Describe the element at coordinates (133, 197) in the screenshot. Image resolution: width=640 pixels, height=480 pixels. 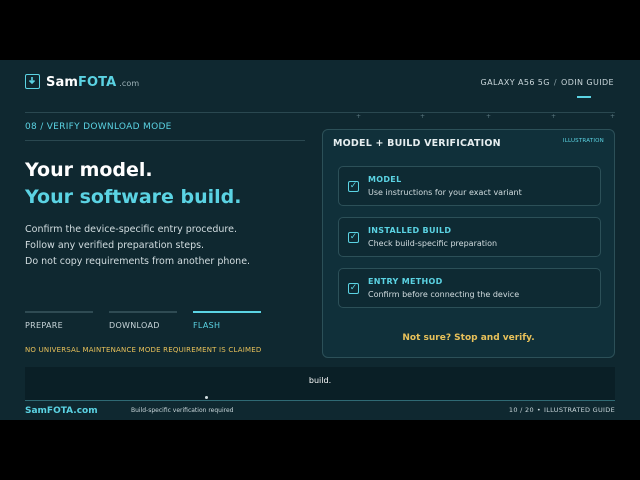
I see `page-title-line2: Your software build.` at that location.